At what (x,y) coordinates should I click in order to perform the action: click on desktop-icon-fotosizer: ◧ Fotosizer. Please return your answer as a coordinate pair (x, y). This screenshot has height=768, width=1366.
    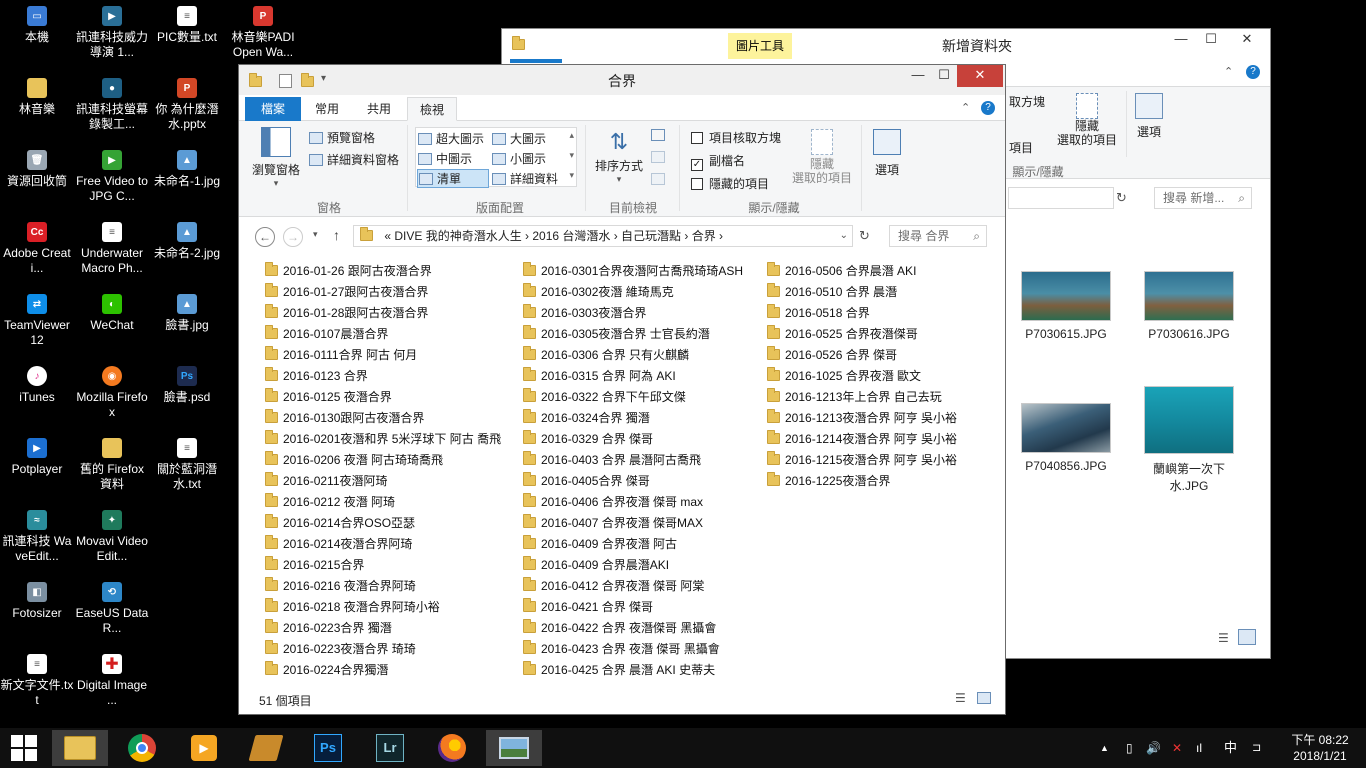
    Looking at the image, I should click on (37, 601).